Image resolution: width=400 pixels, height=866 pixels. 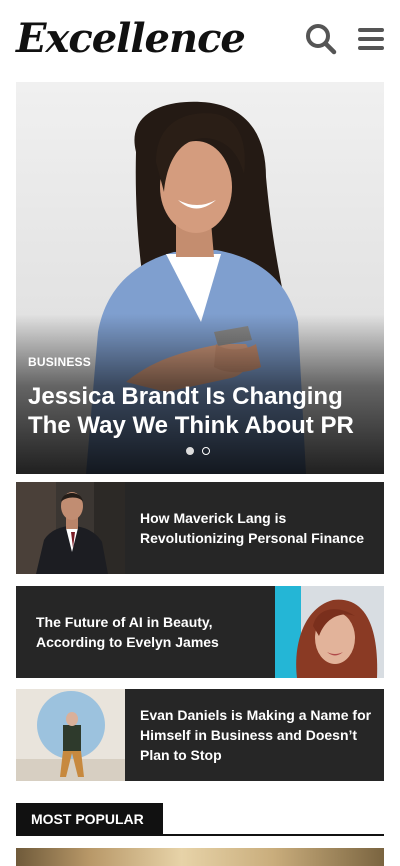 I want to click on carousel-dots, so click(x=198, y=451).